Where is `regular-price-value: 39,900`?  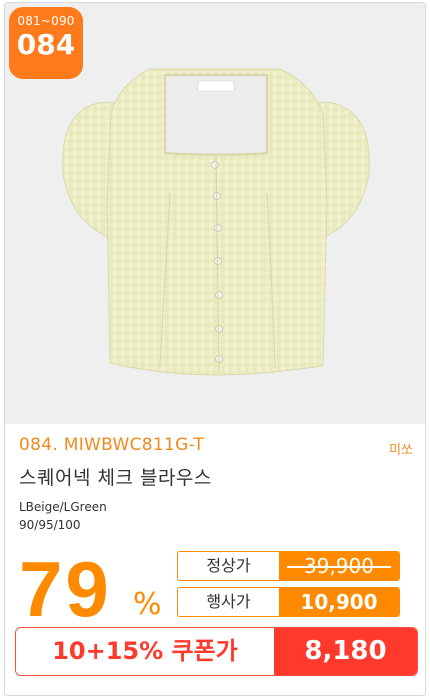
regular-price-value: 39,900 is located at coordinates (339, 566).